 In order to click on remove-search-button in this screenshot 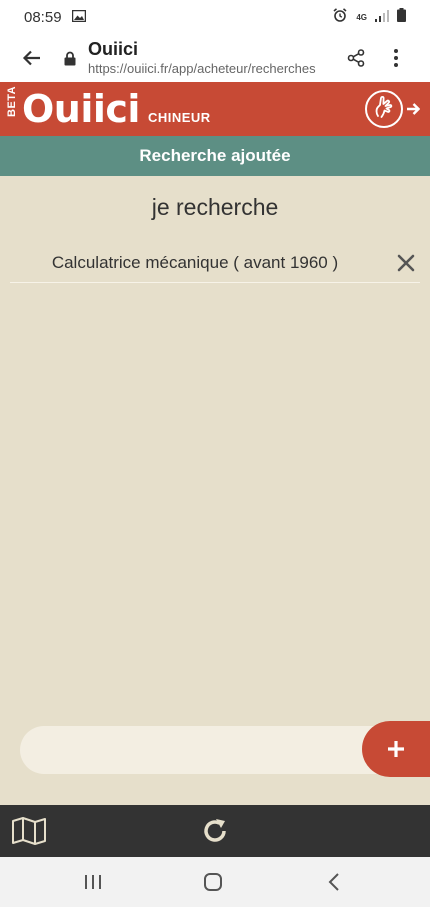, I will do `click(406, 263)`.